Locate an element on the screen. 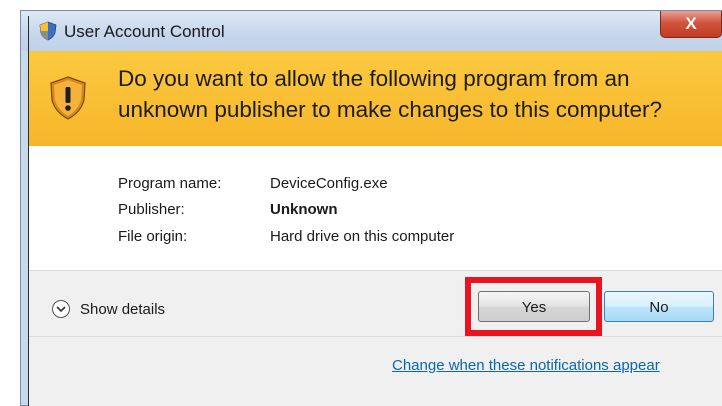  publisher-label: Publisher: is located at coordinates (151, 209).